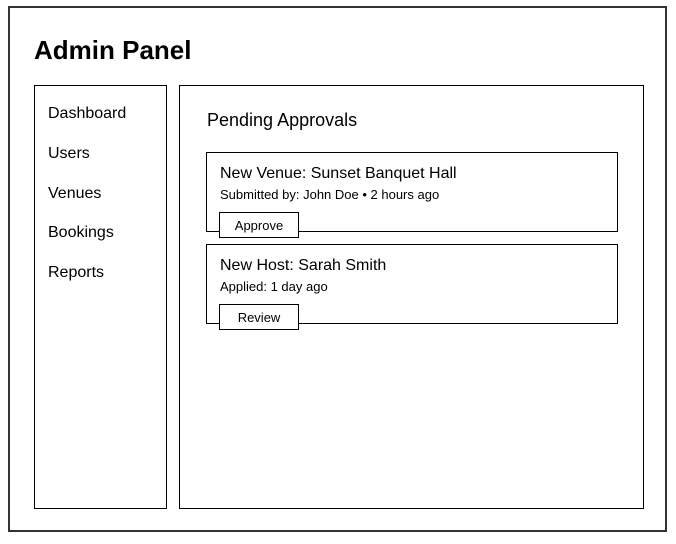 This screenshot has width=676, height=544. What do you see at coordinates (259, 225) in the screenshot?
I see `approve-button: Approve` at bounding box center [259, 225].